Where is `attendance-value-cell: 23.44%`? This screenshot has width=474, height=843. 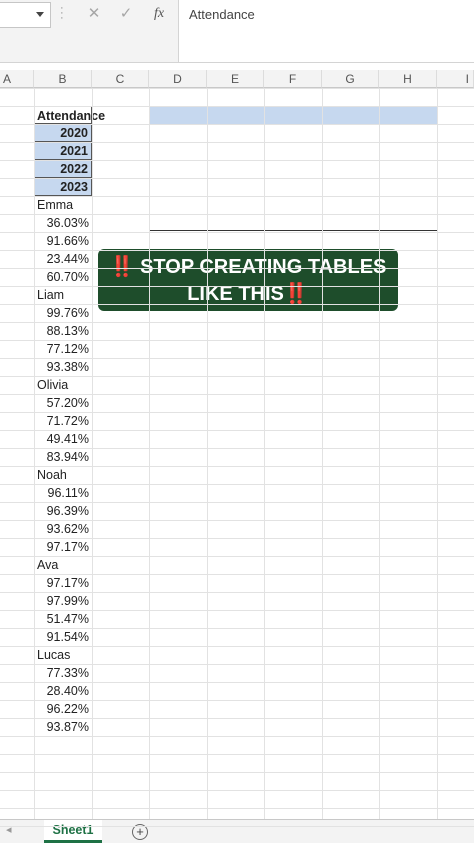 attendance-value-cell: 23.44% is located at coordinates (63, 259).